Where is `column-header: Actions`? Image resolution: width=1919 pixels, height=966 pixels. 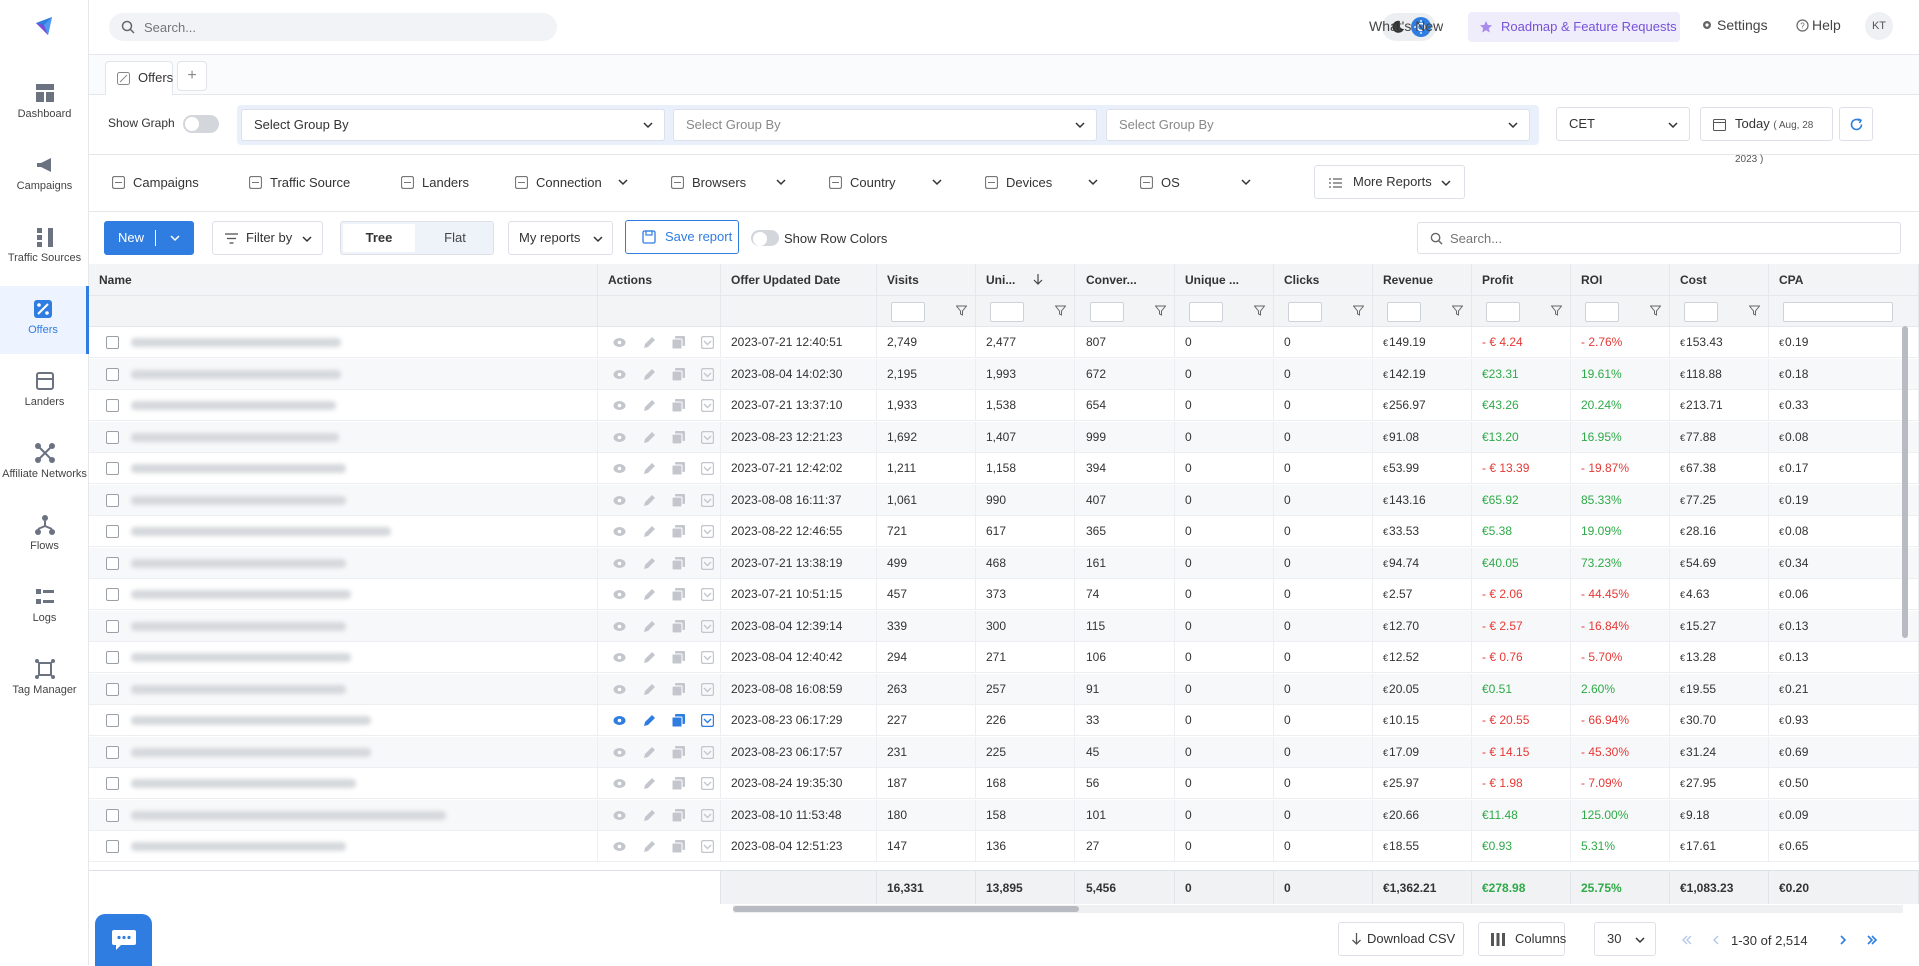
column-header: Actions is located at coordinates (659, 280).